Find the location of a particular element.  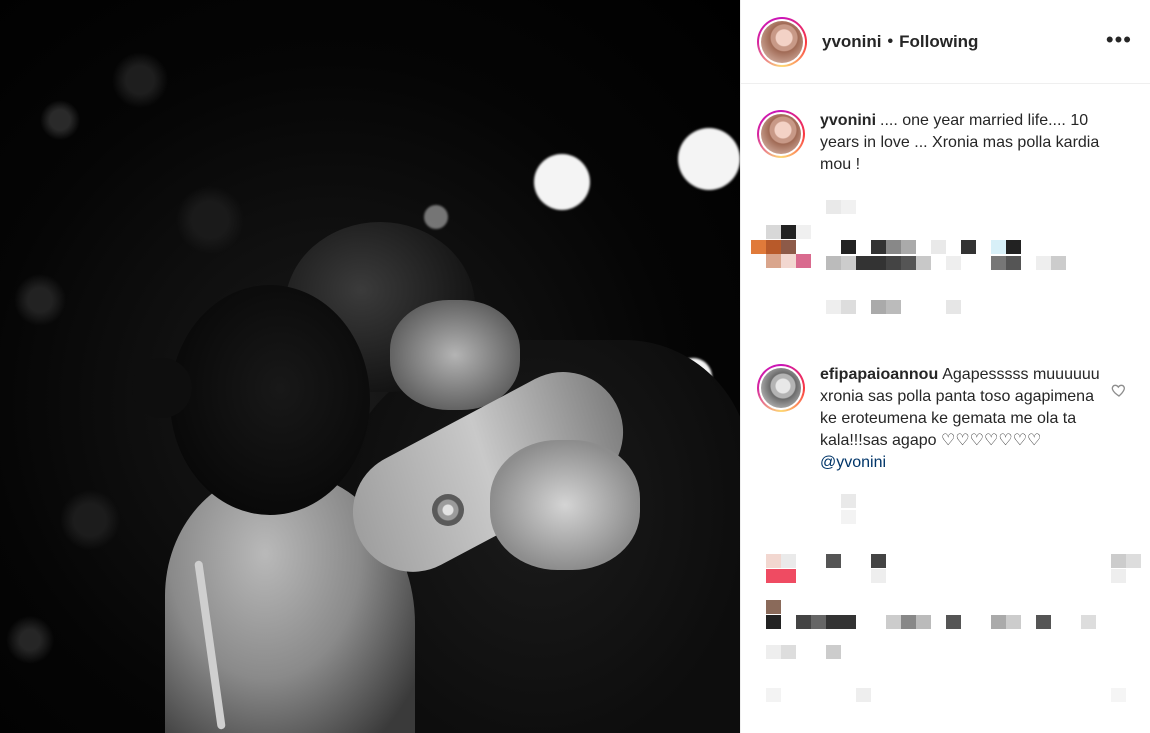

author-username: yvonini is located at coordinates (852, 42).